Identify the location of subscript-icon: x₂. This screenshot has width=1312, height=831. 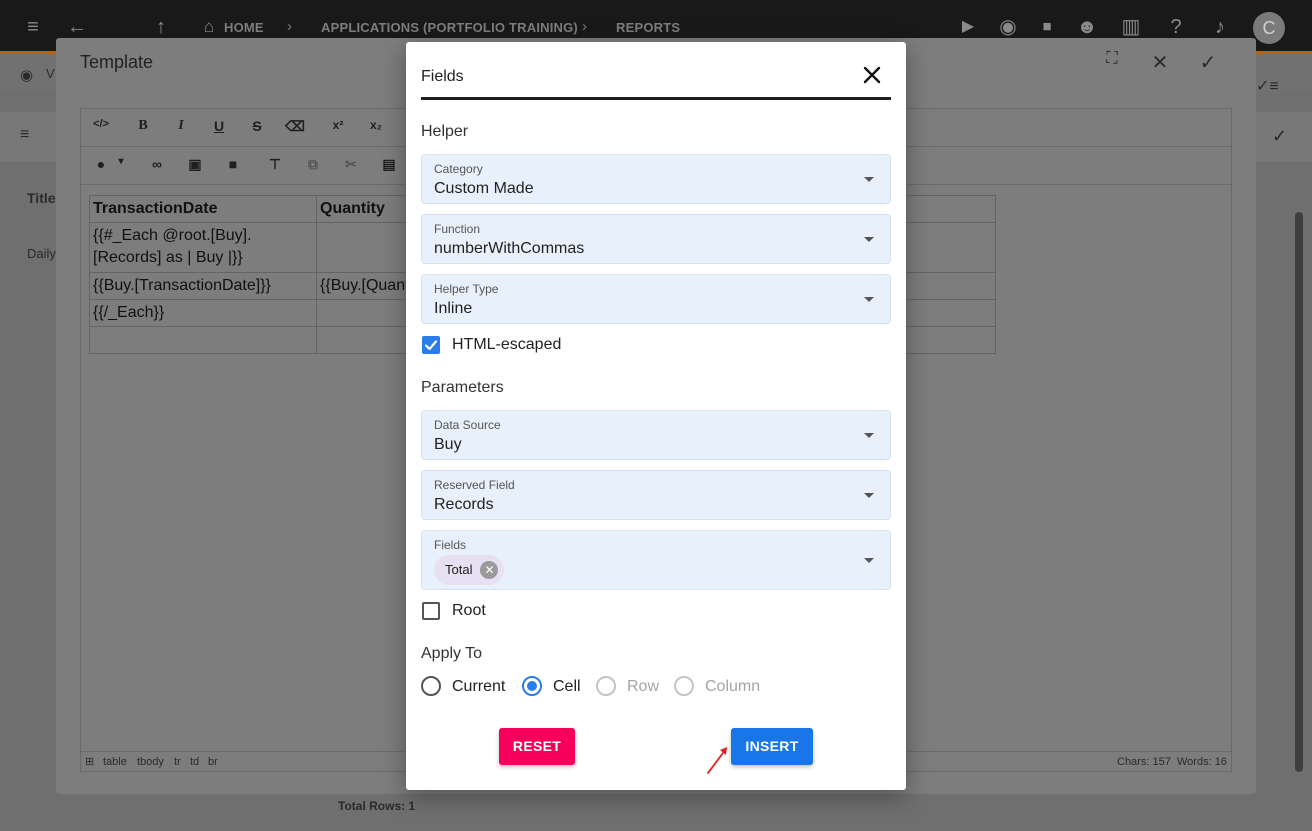
(376, 125).